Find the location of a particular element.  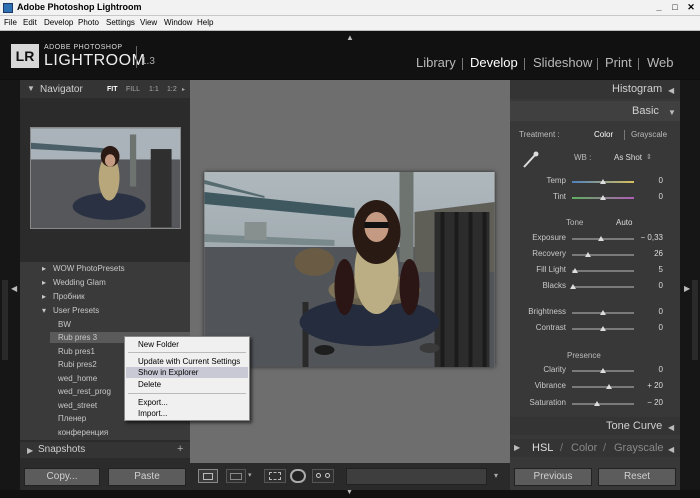

collapse-top-icon: ▲ is located at coordinates (350, 37).